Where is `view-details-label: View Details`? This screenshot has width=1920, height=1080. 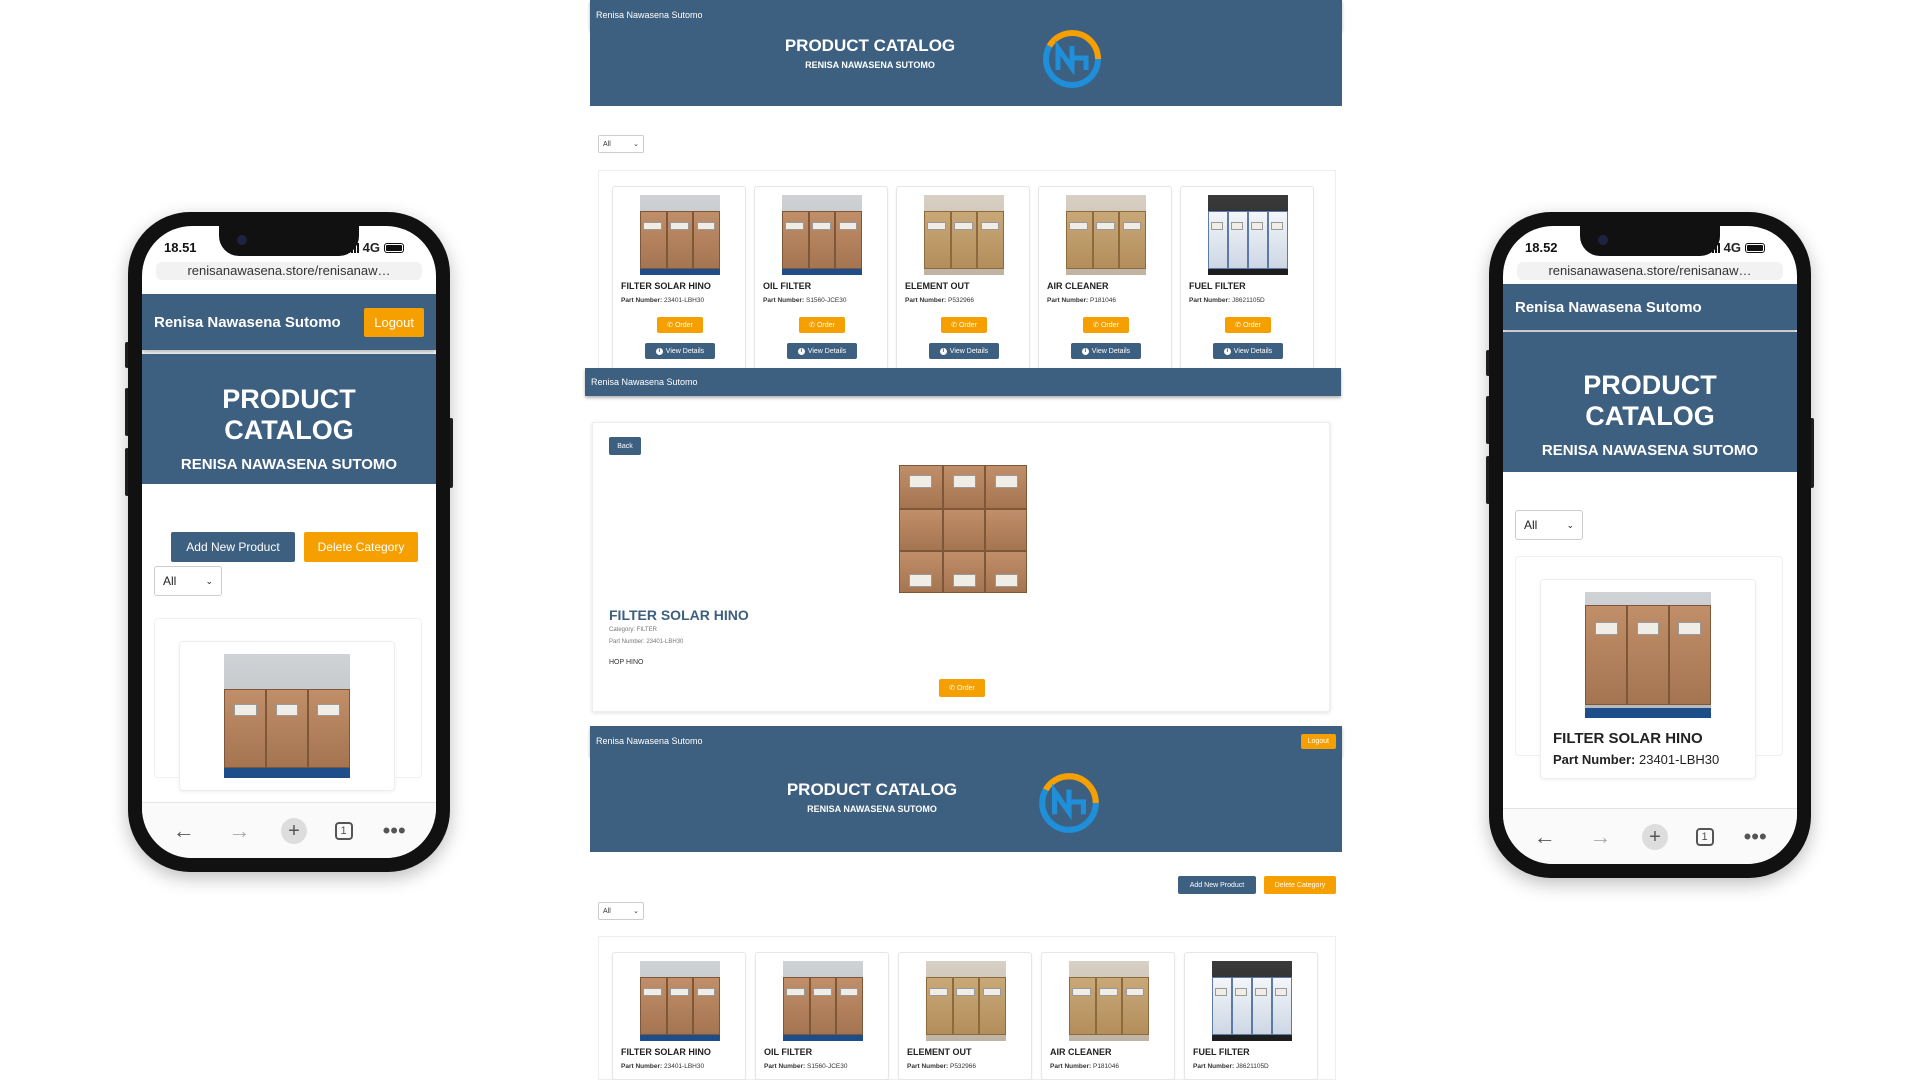
view-details-label: View Details is located at coordinates (969, 351).